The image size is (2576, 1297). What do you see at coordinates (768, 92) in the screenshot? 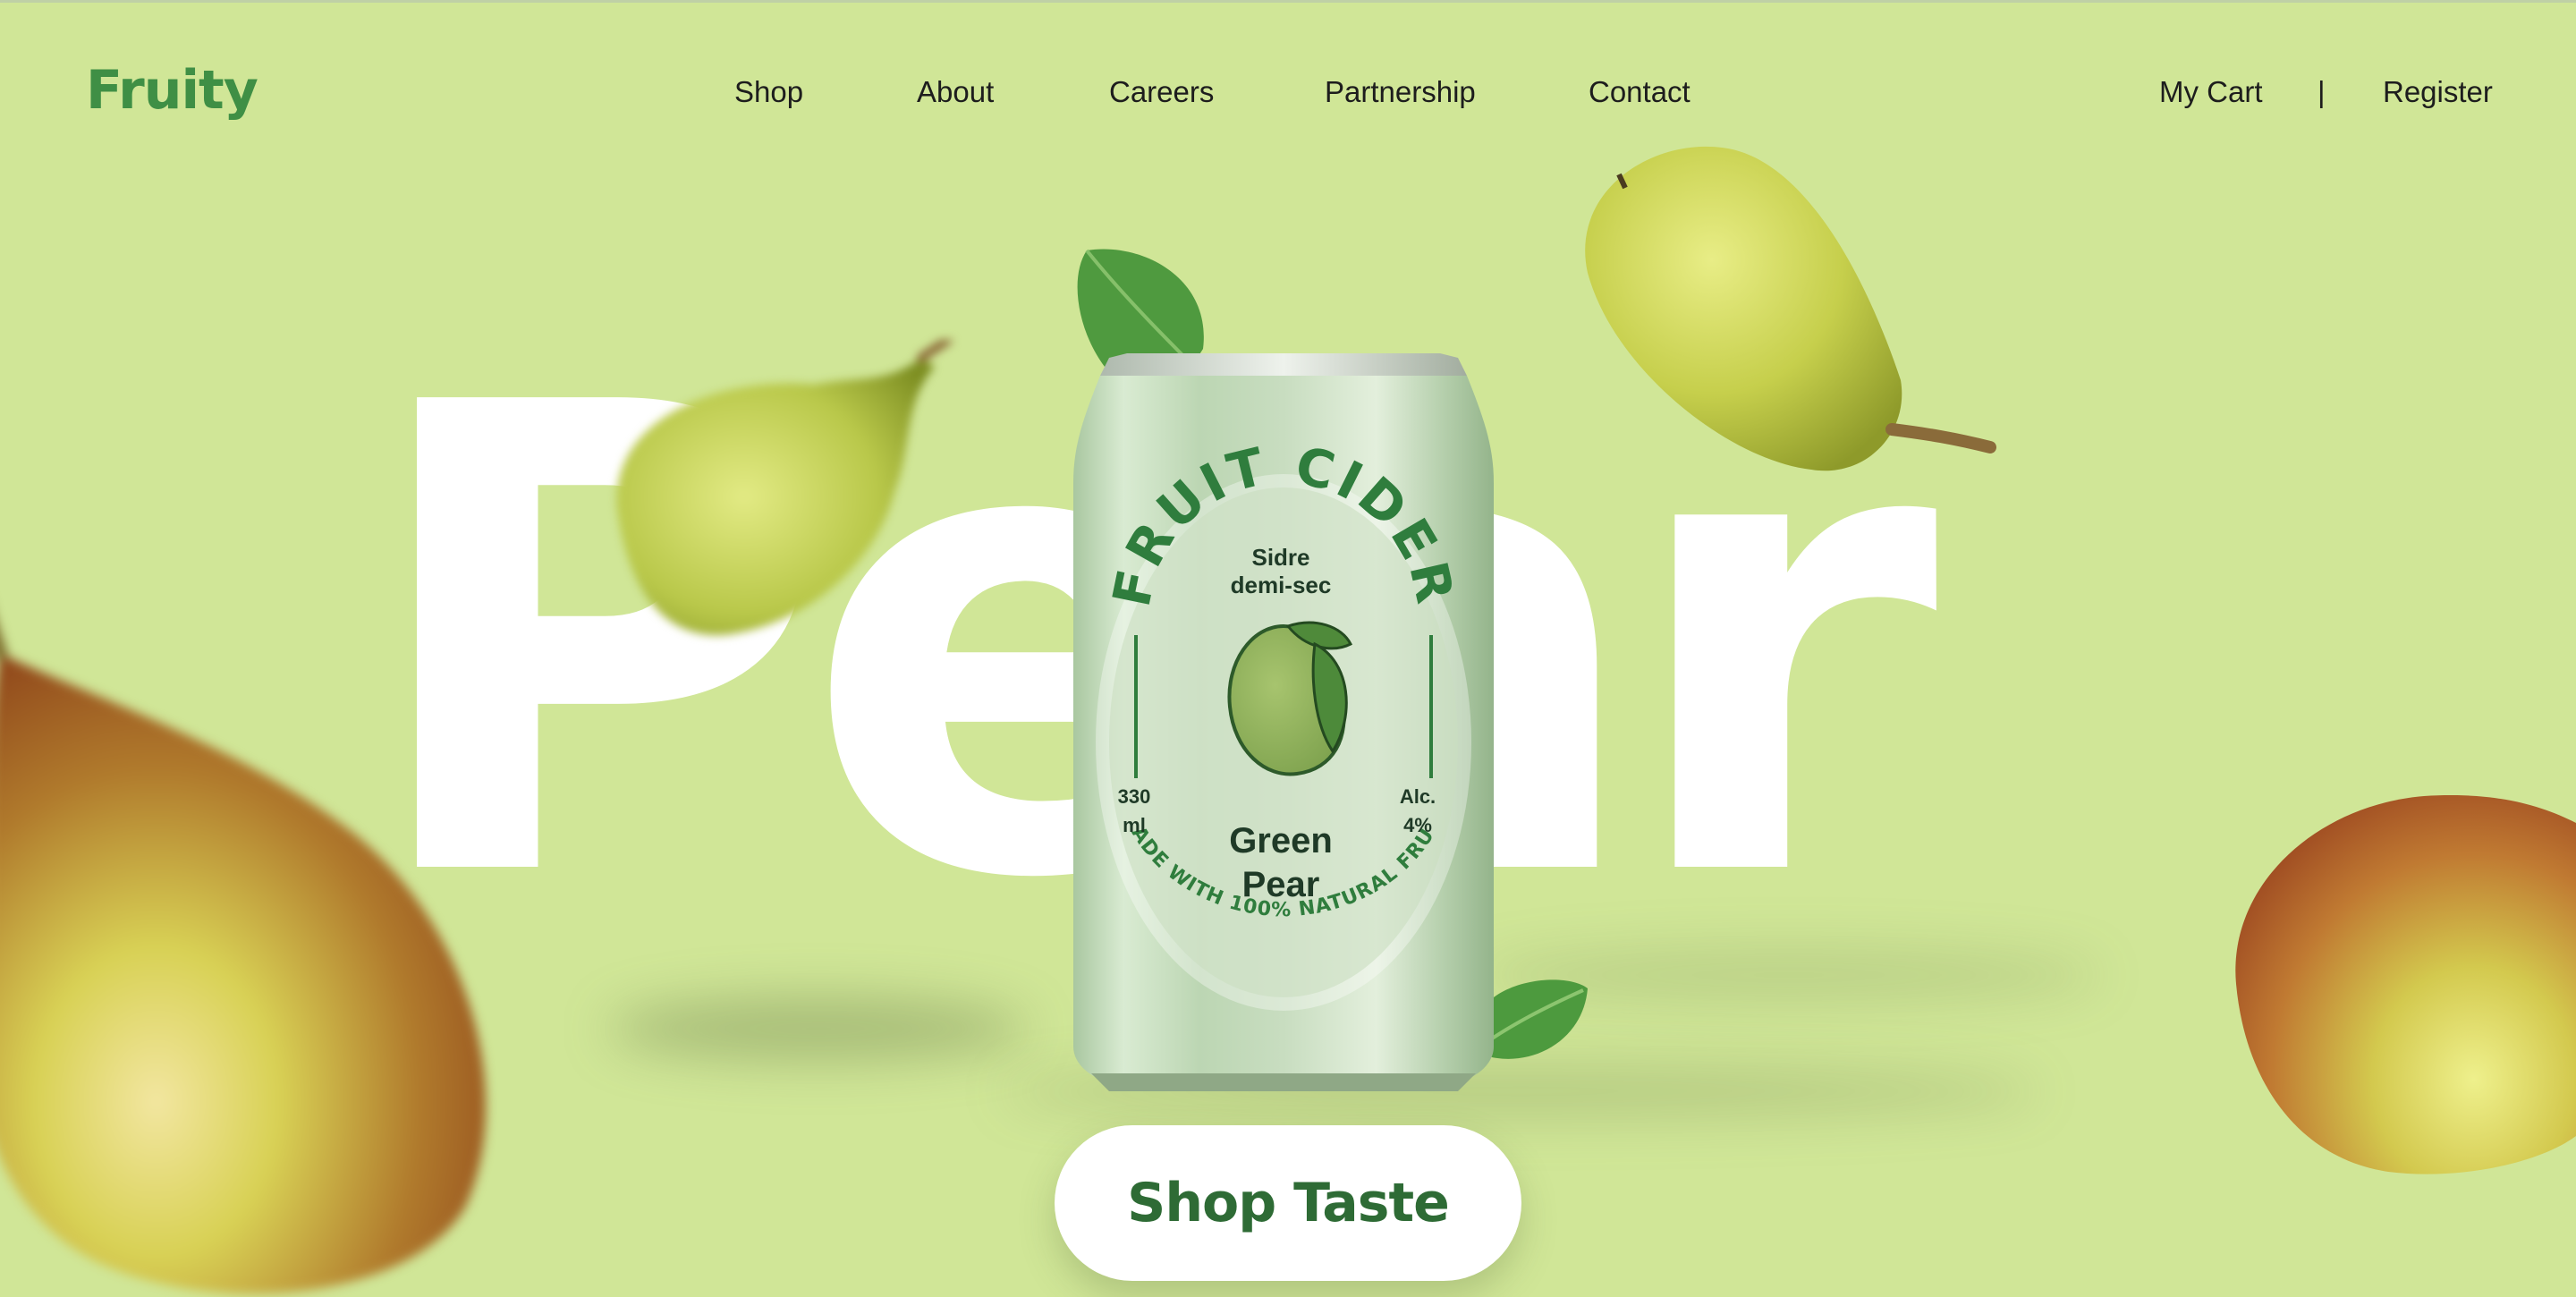
I see `nav-item-shop: Shop` at bounding box center [768, 92].